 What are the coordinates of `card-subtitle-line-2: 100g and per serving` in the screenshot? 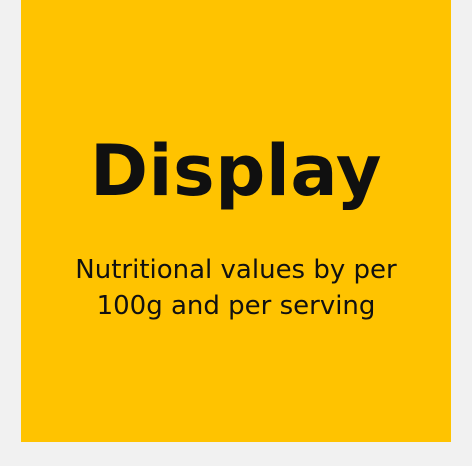 It's located at (236, 306).